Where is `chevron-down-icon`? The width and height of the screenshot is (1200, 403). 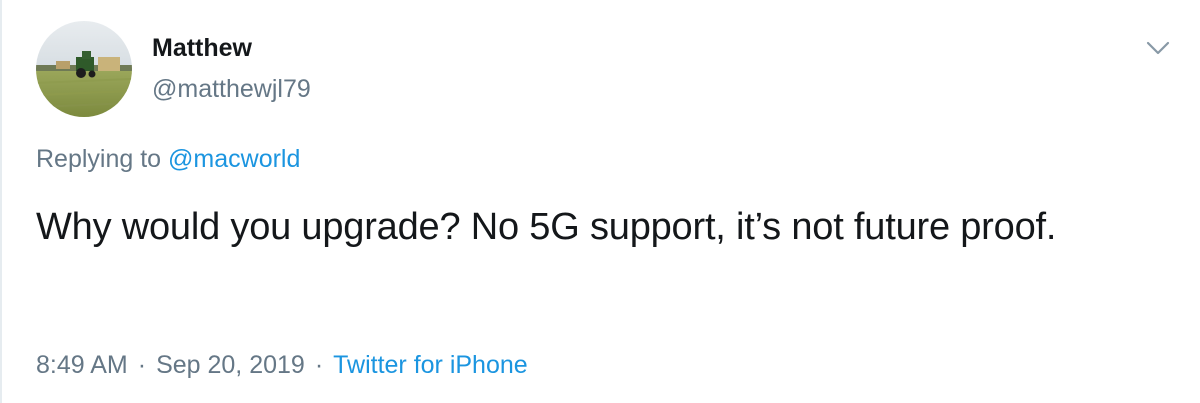
chevron-down-icon is located at coordinates (1158, 48).